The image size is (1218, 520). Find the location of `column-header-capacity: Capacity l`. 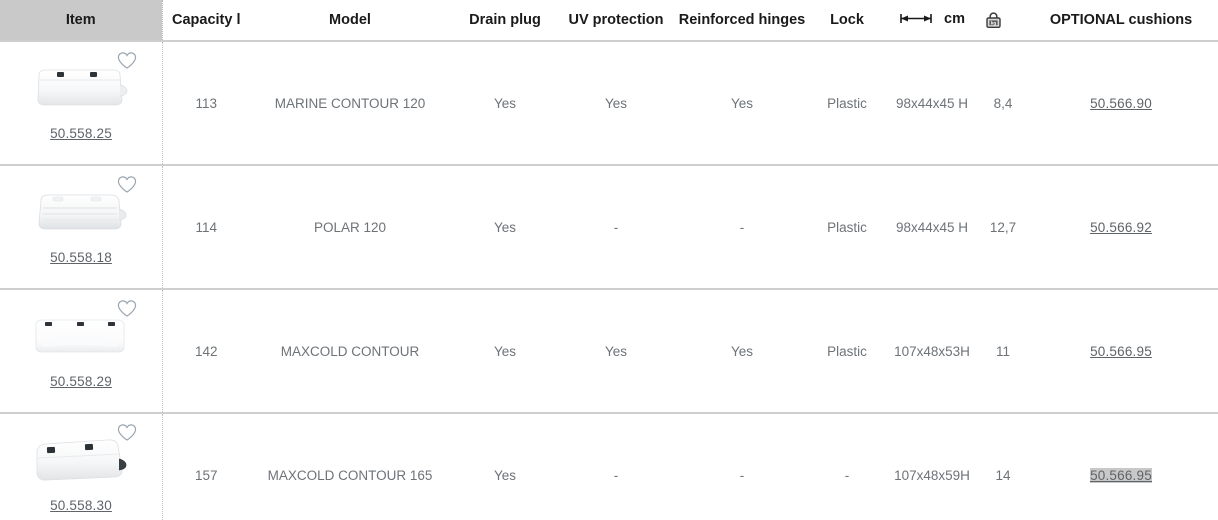

column-header-capacity: Capacity l is located at coordinates (206, 21).